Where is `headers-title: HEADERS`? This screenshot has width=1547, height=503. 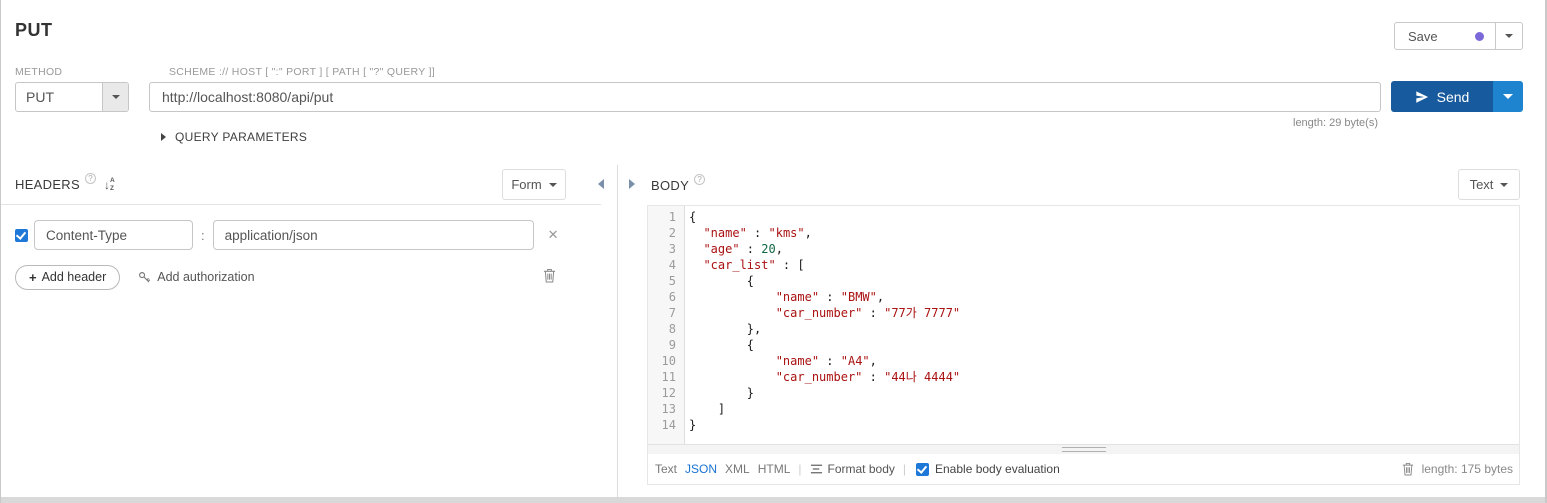 headers-title: HEADERS is located at coordinates (47, 184).